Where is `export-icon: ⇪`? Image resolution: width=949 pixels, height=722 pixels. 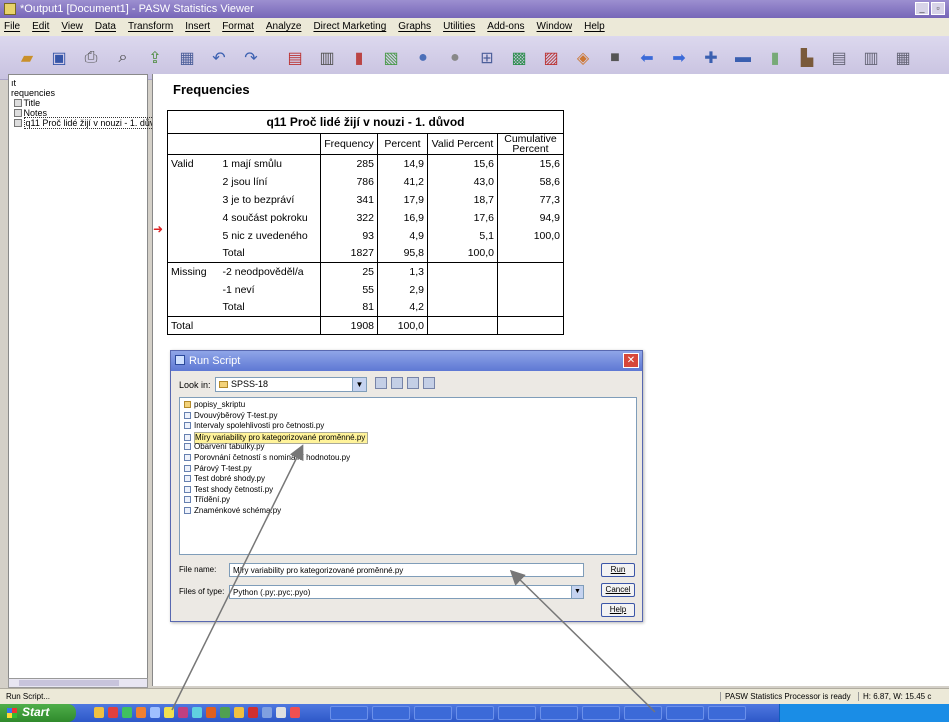
export-icon: ⇪ is located at coordinates (155, 58).